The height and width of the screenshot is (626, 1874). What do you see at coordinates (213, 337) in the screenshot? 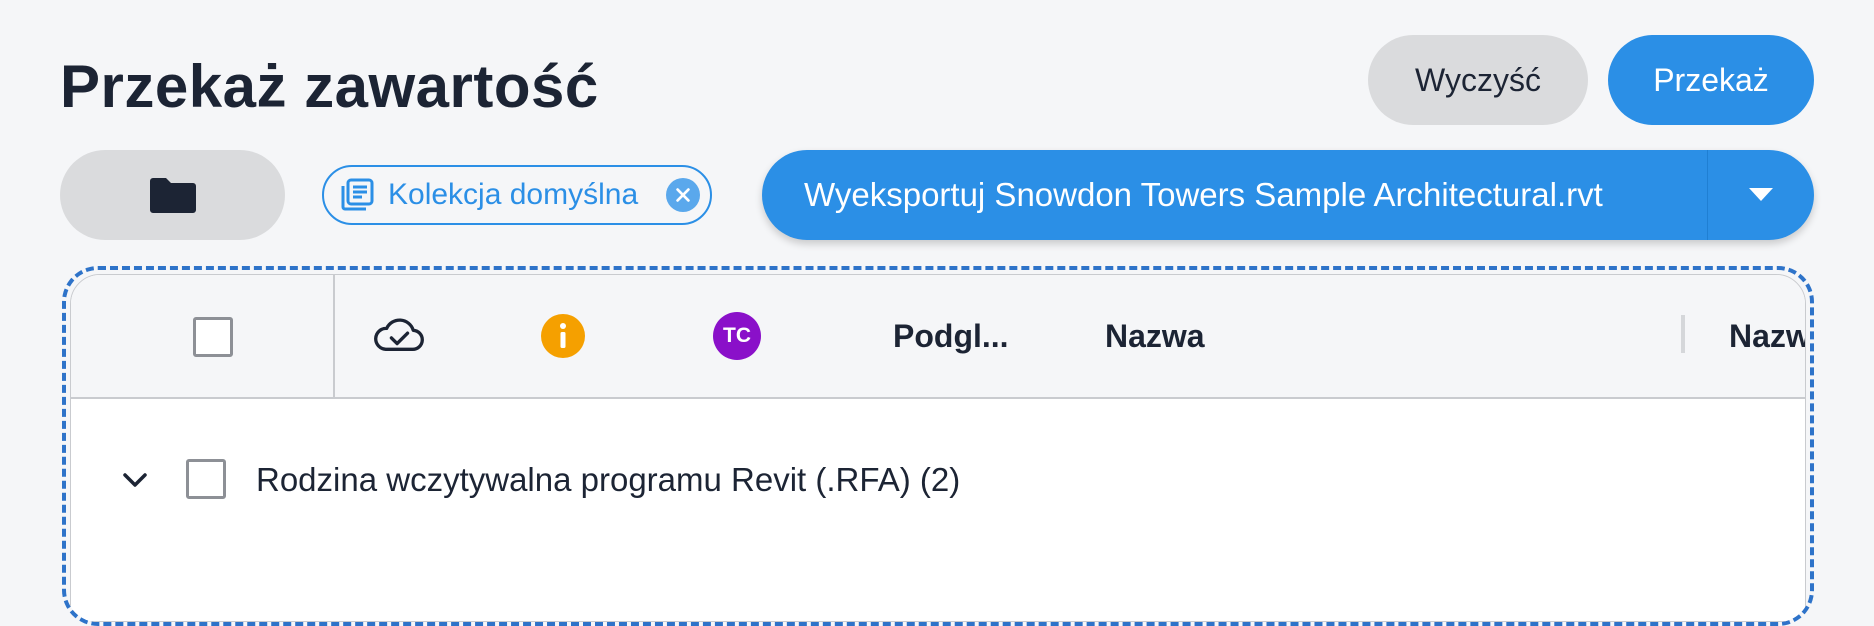
I see `select-all-checkbox` at bounding box center [213, 337].